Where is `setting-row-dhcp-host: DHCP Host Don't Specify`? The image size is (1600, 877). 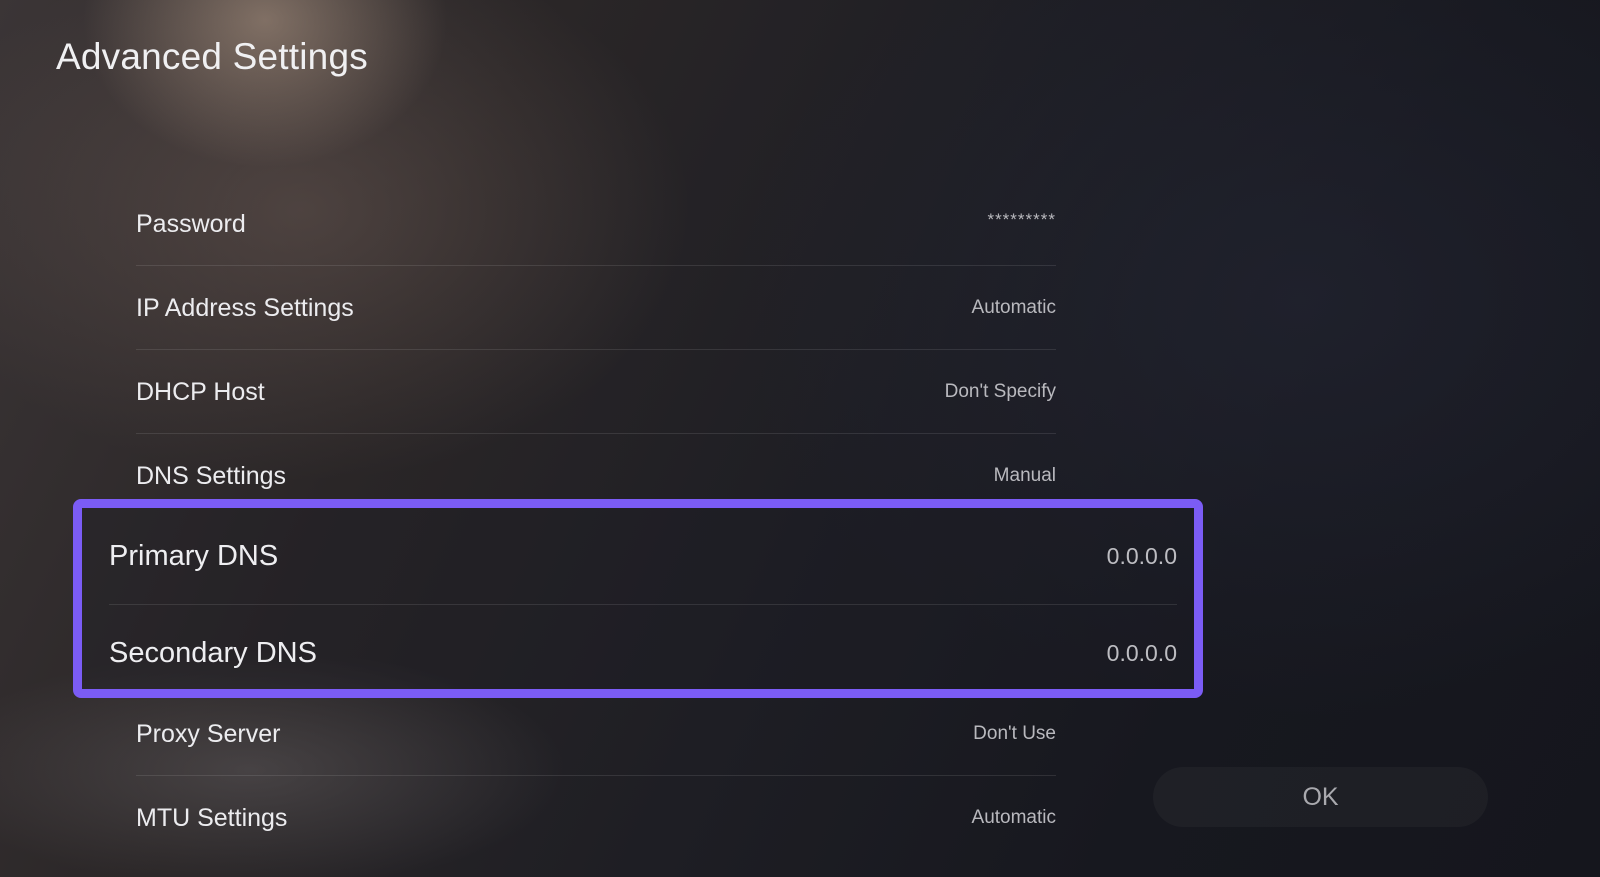
setting-row-dhcp-host: DHCP Host Don't Specify is located at coordinates (596, 392).